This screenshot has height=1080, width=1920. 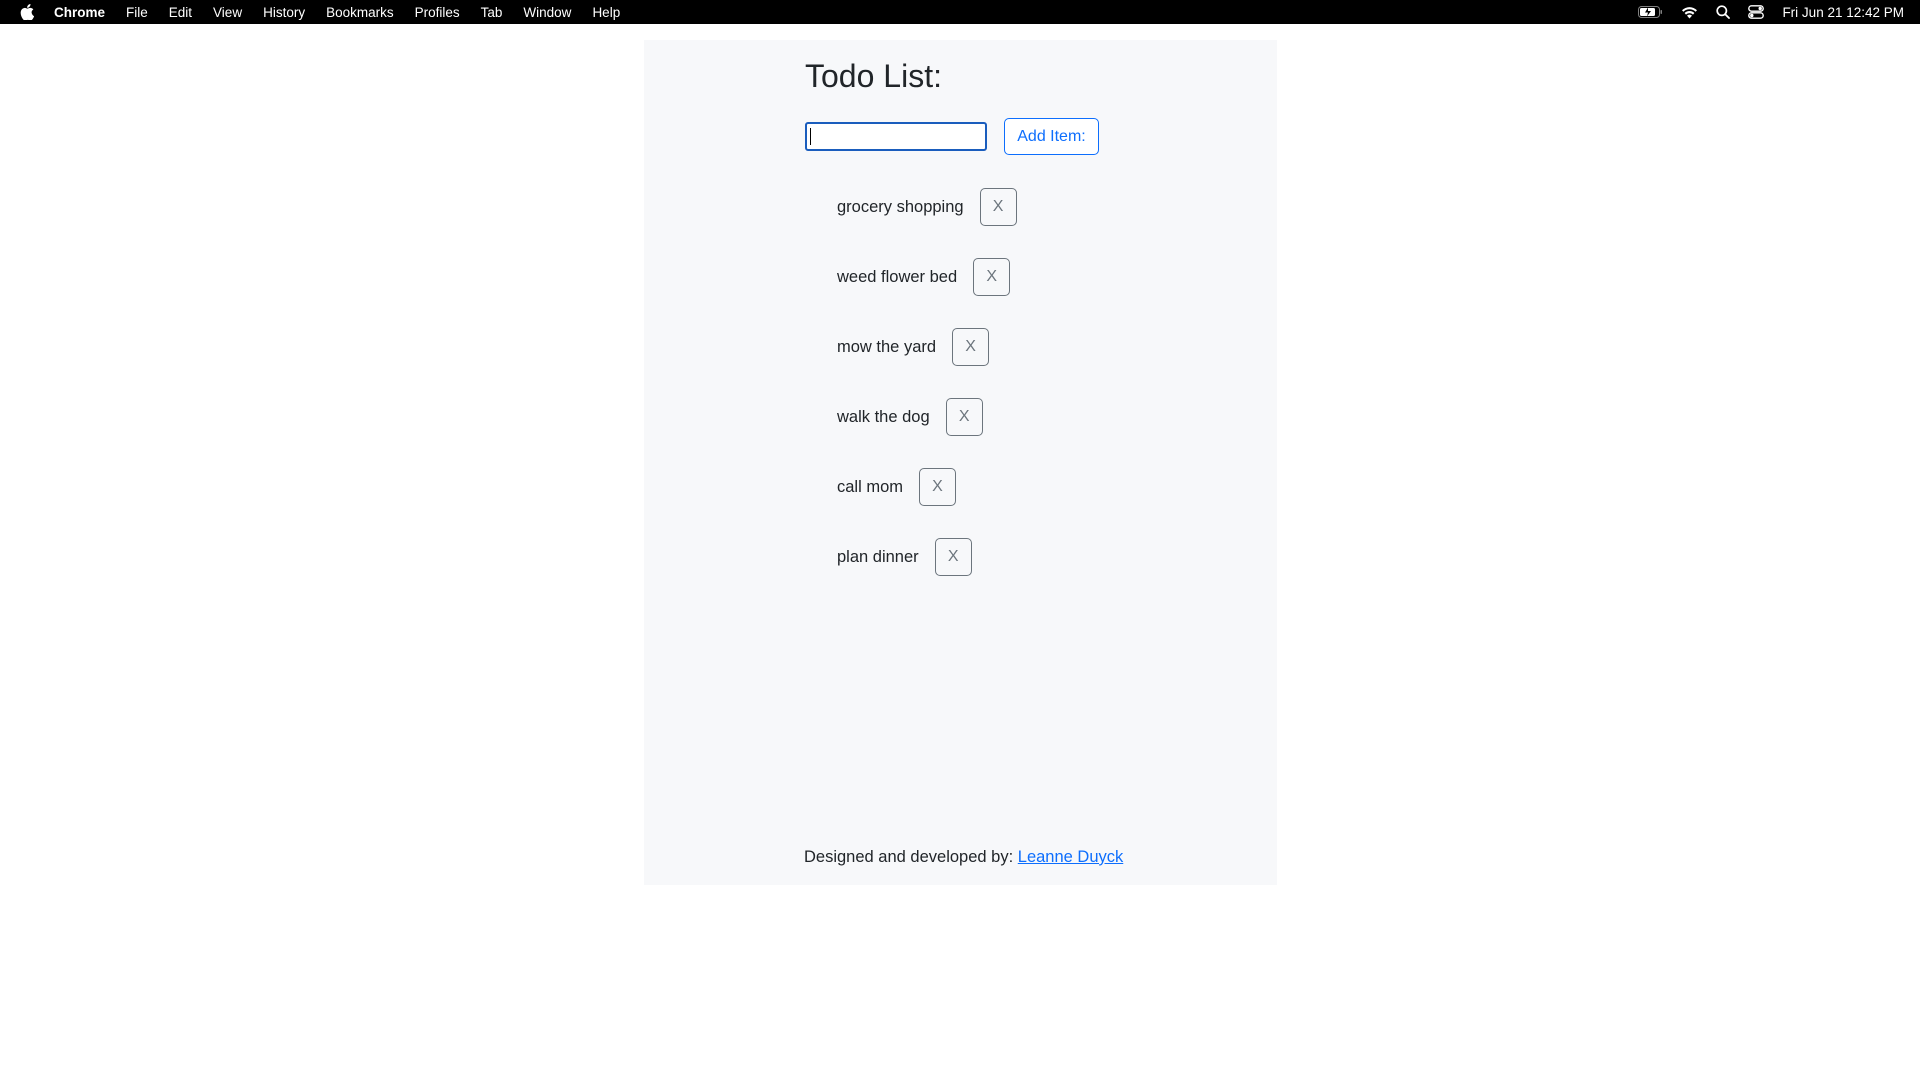 I want to click on wifi-icon, so click(x=1689, y=12).